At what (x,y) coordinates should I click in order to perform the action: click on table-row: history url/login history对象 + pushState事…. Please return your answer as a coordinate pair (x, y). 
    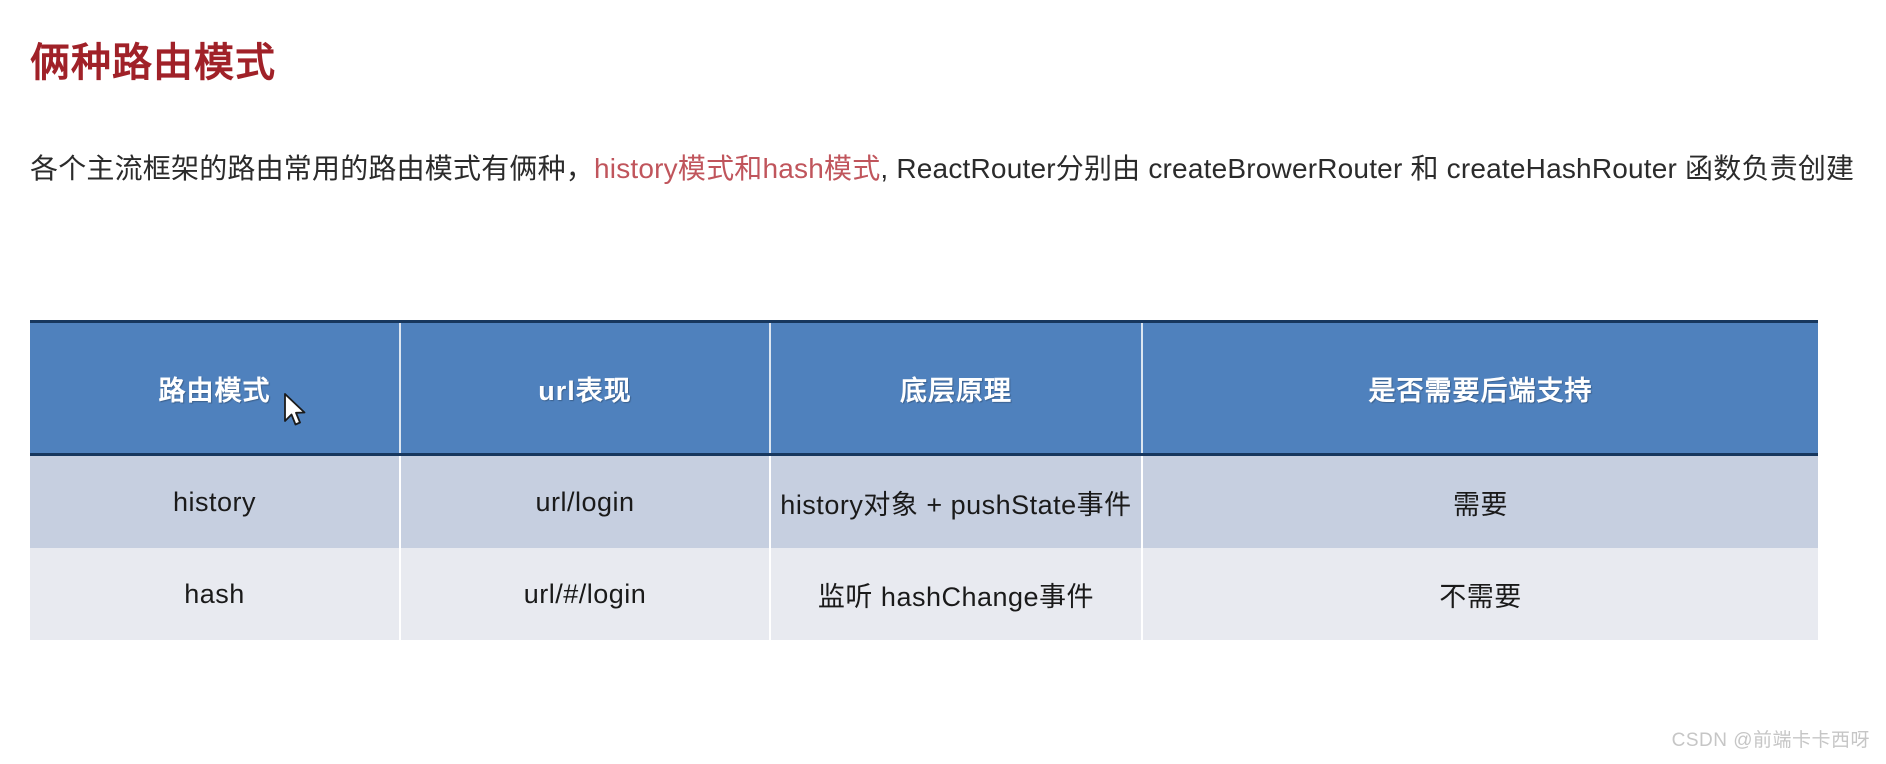
    Looking at the image, I should click on (924, 501).